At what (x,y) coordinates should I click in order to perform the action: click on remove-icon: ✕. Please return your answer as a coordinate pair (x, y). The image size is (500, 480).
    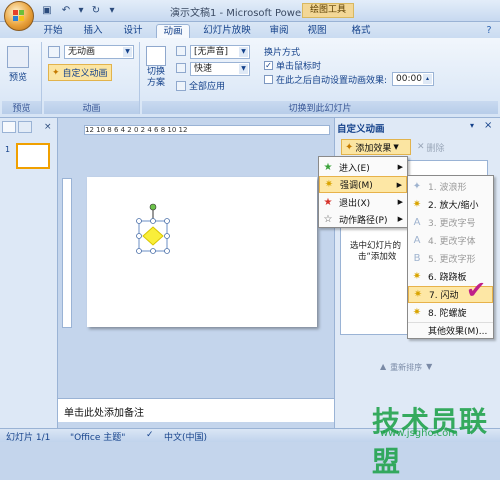
    Looking at the image, I should click on (421, 147).